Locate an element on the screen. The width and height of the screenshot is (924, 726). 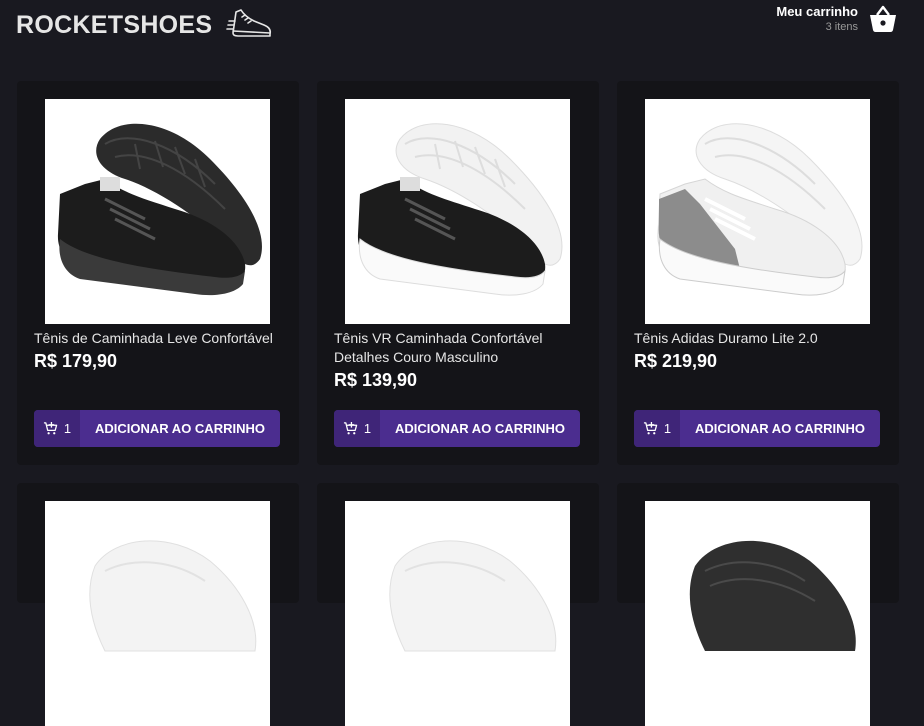
product-price: R$ 219,90 is located at coordinates (676, 361).